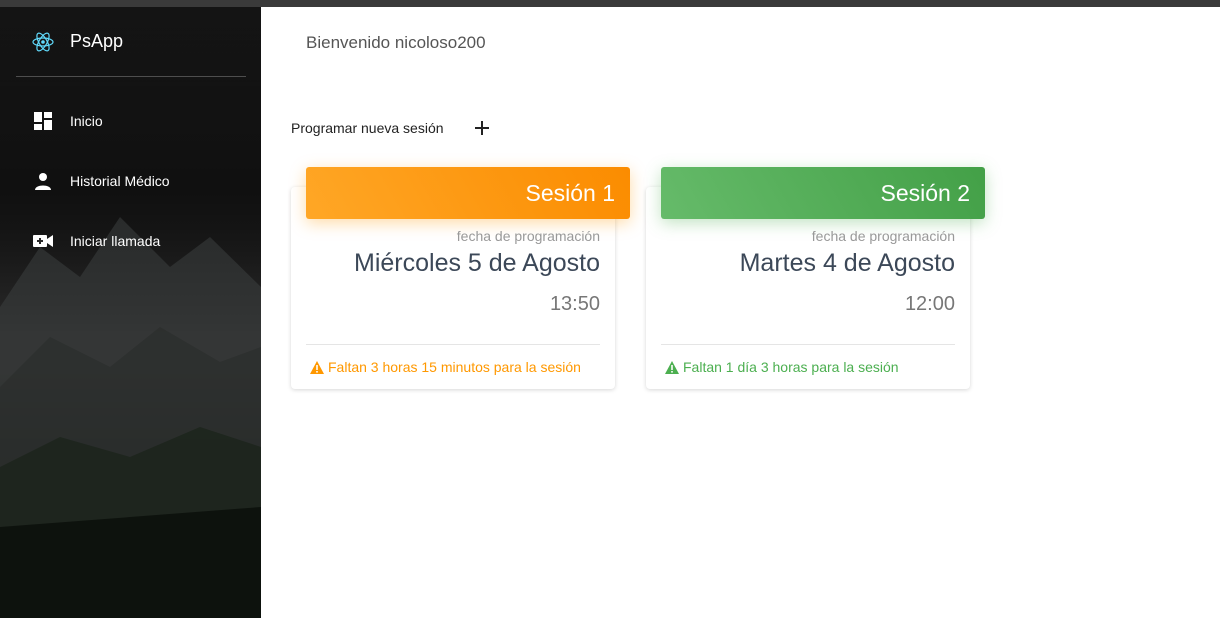 This screenshot has width=1220, height=618. I want to click on schedule-session-label: Programar nueva sesión, so click(367, 128).